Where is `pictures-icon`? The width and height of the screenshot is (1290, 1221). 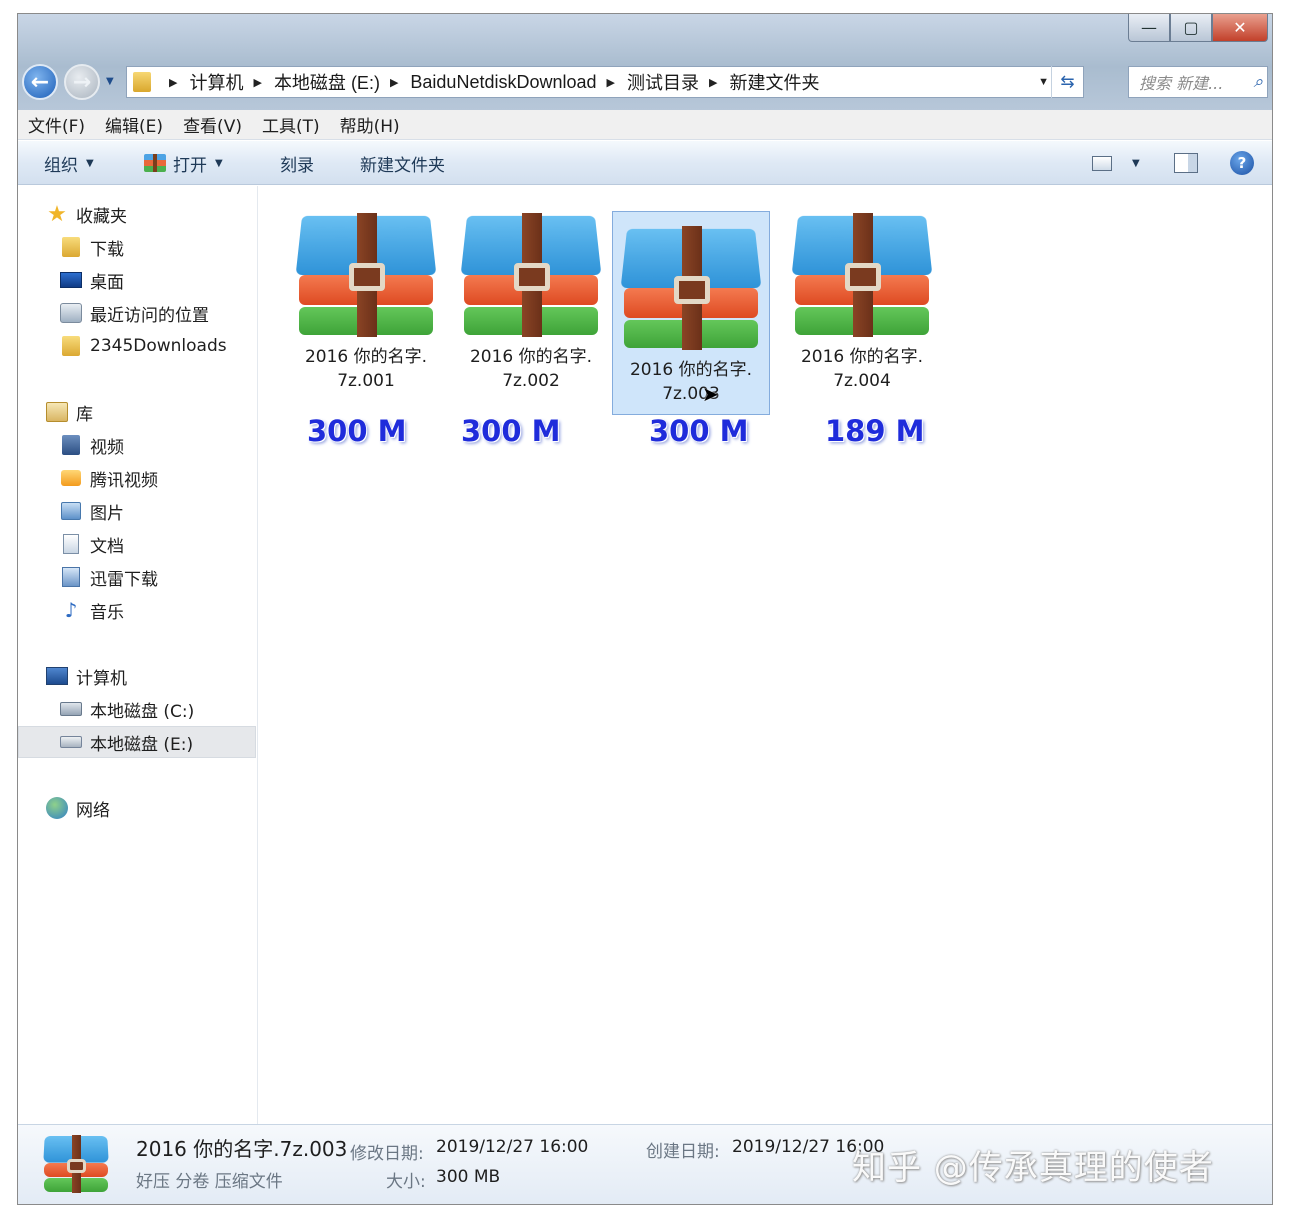 pictures-icon is located at coordinates (71, 511).